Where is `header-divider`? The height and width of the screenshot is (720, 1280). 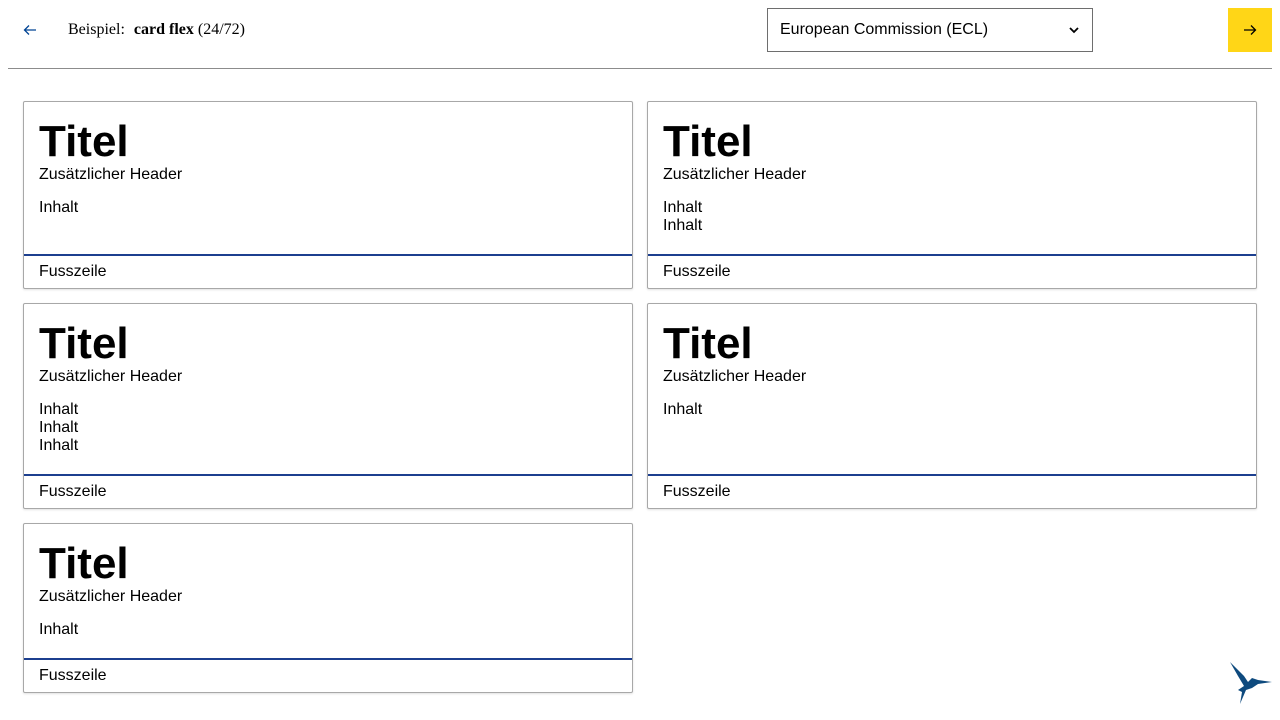
header-divider is located at coordinates (640, 68).